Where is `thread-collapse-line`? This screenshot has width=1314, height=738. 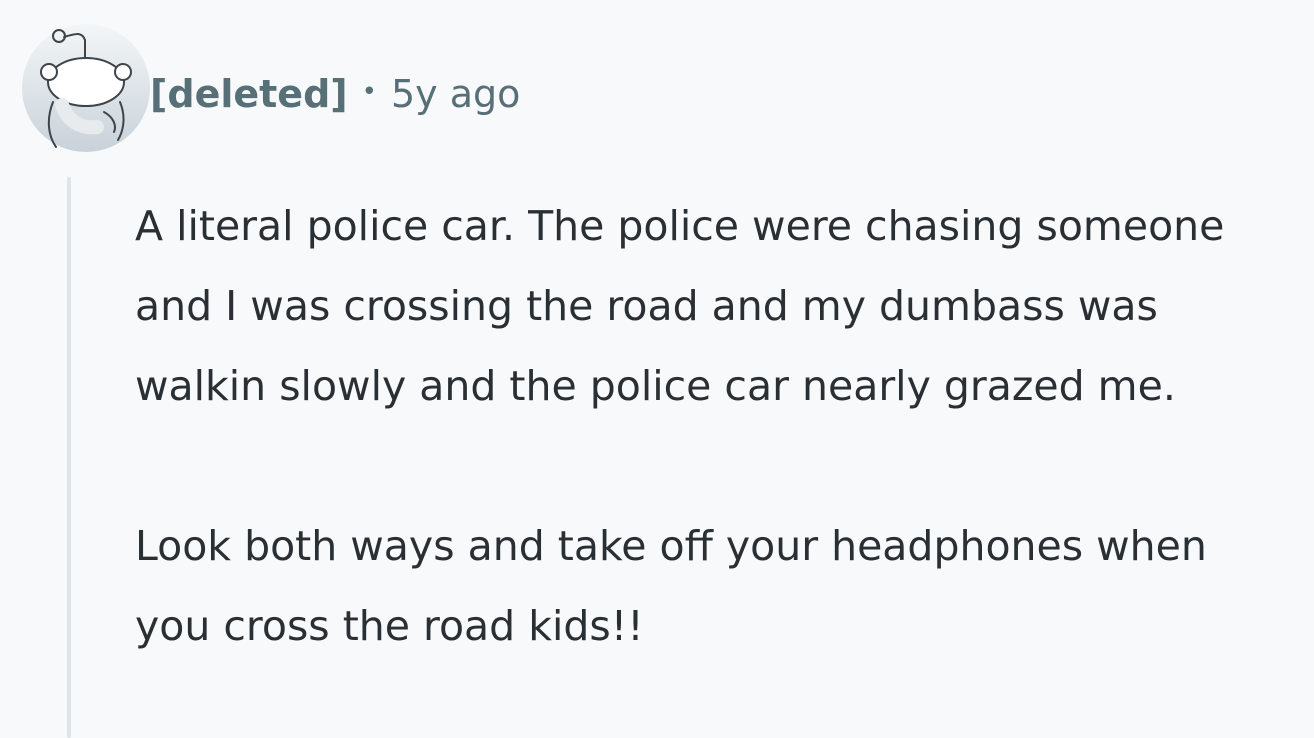 thread-collapse-line is located at coordinates (69, 457).